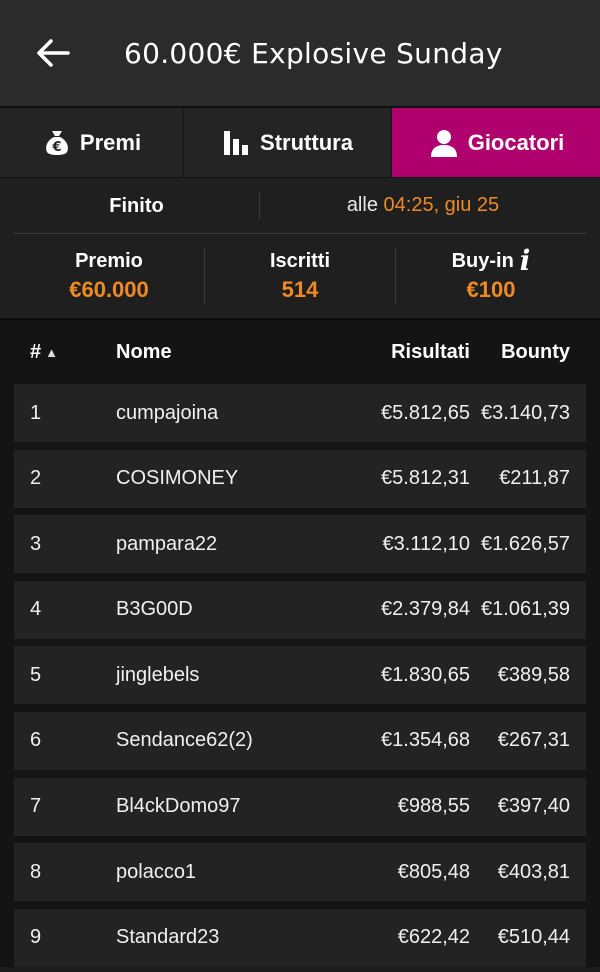 The image size is (600, 972). Describe the element at coordinates (178, 806) in the screenshot. I see `cell-name: Bl4ckDomo97` at that location.